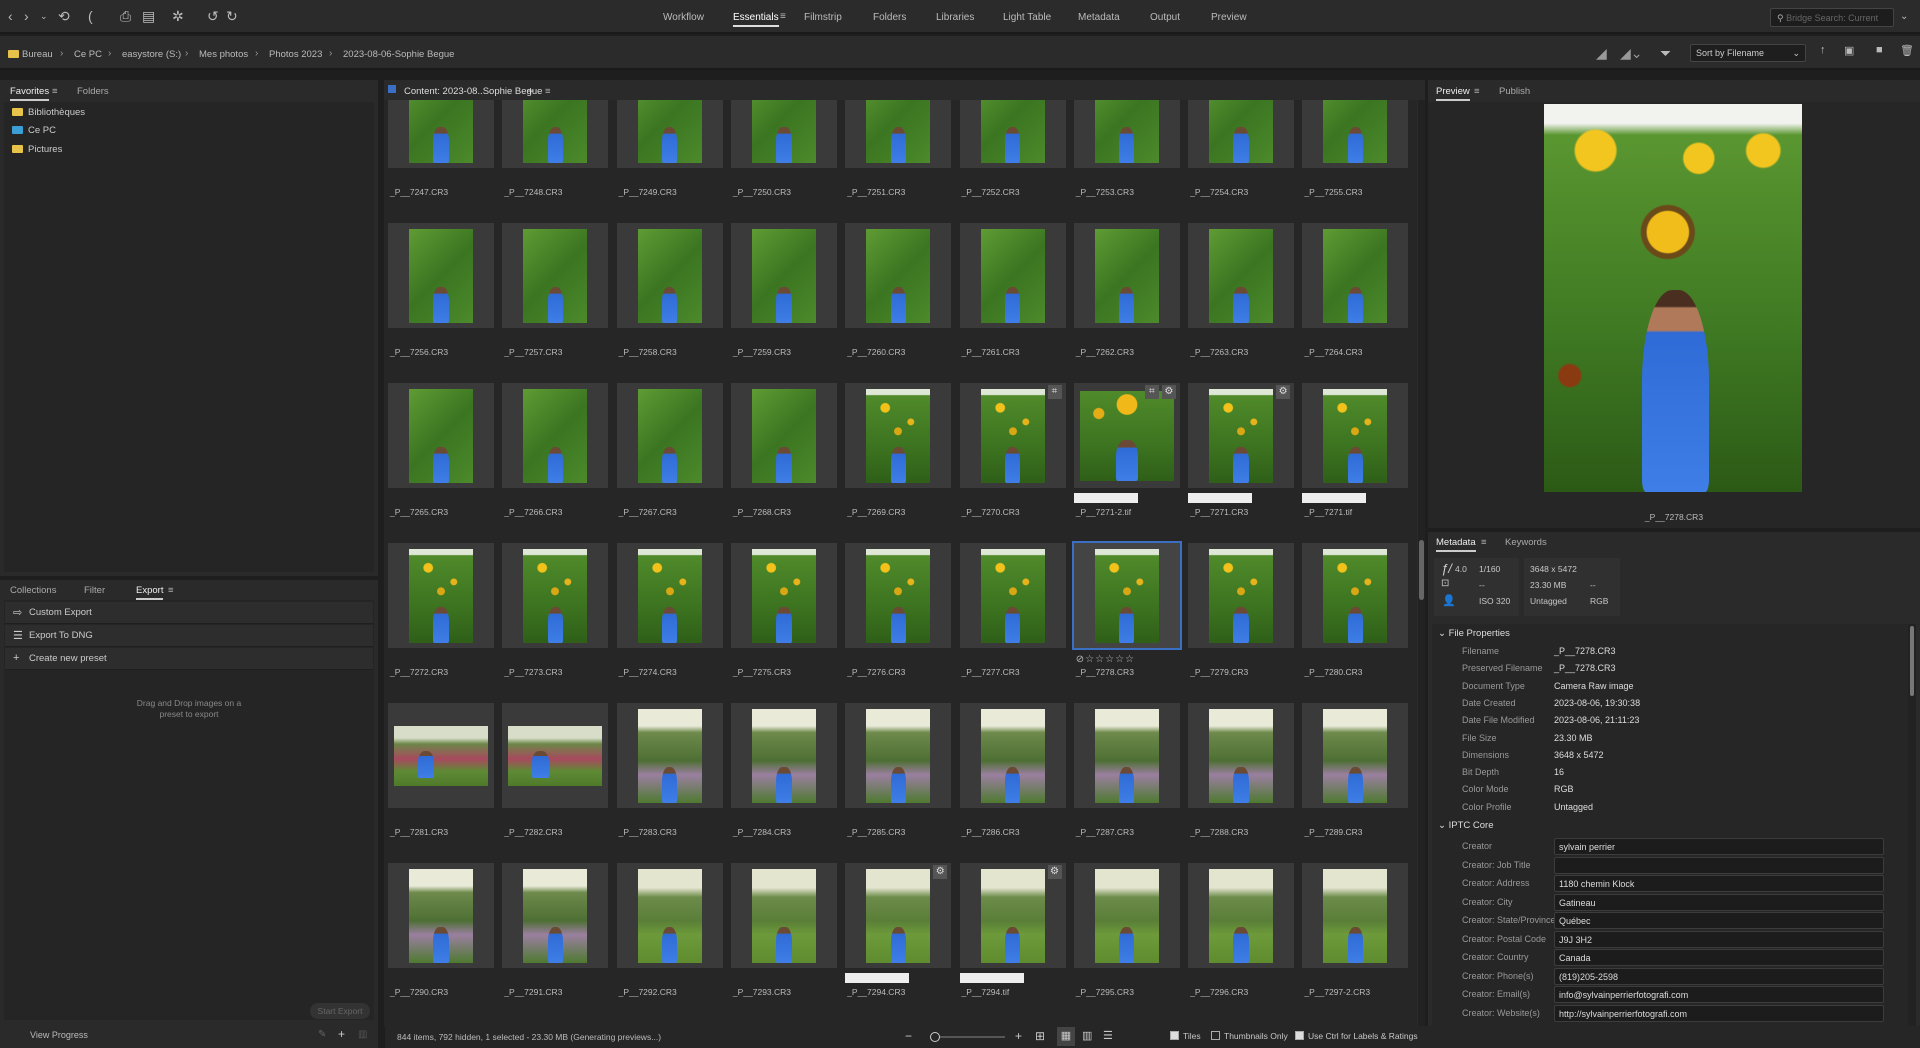 The width and height of the screenshot is (1920, 1048). I want to click on breadcrumb-item: 2023-08-06-Sophie Begue, so click(398, 54).